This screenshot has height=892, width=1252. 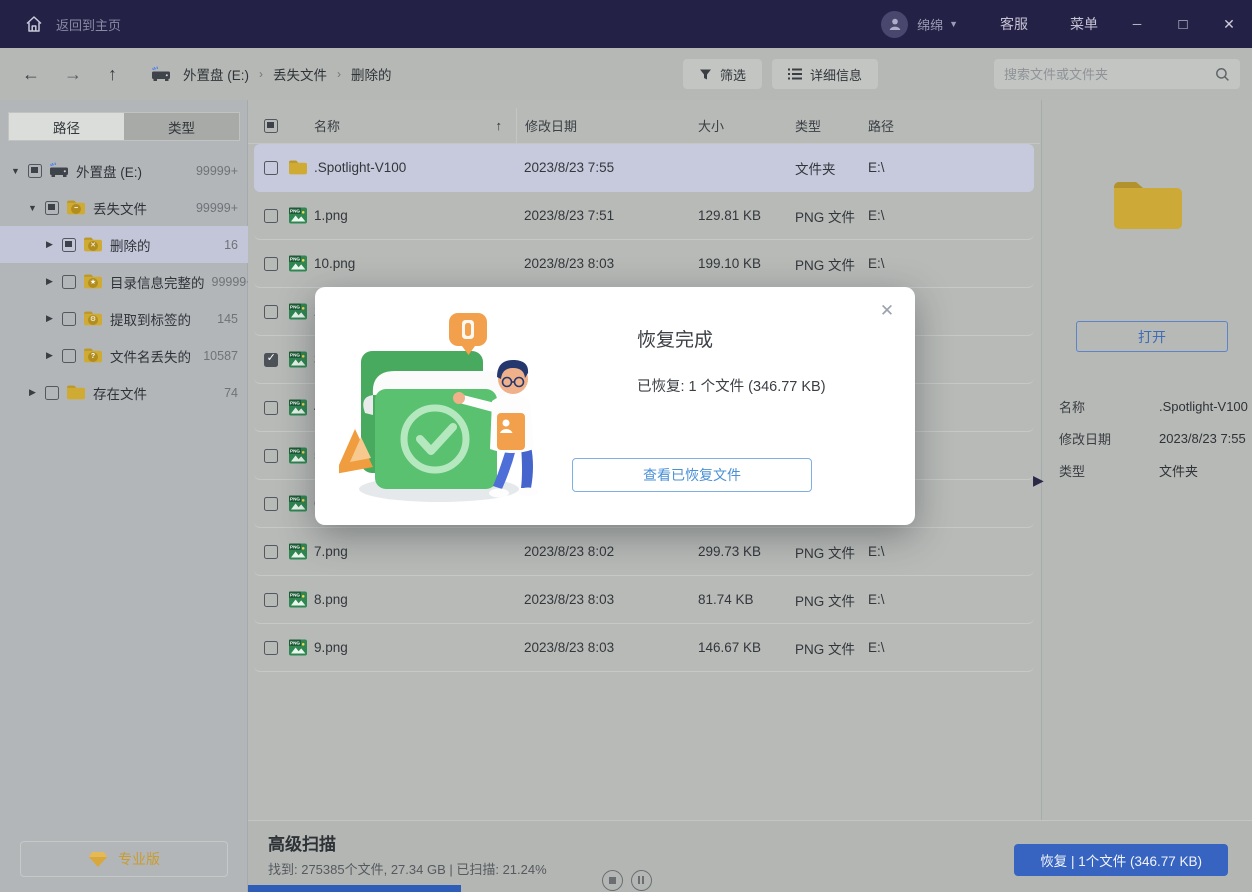 What do you see at coordinates (1121, 860) in the screenshot?
I see `recover-button: 恢复 | 1个文件 (346.77 KB)` at bounding box center [1121, 860].